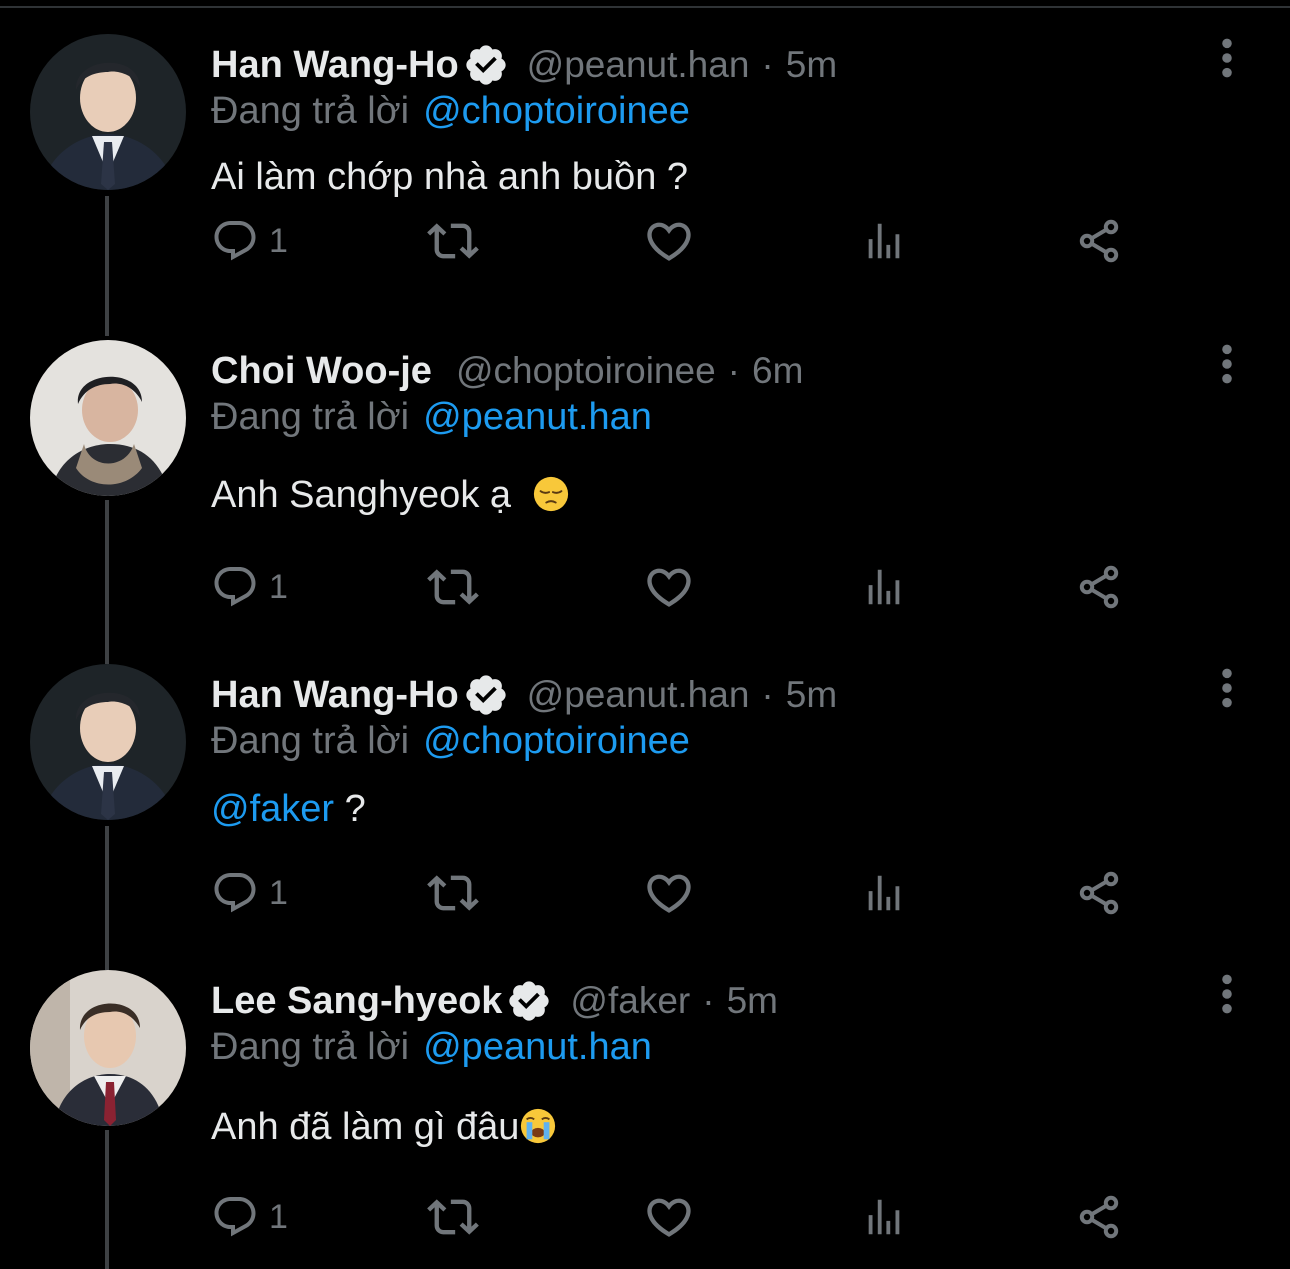 Image resolution: width=1290 pixels, height=1269 pixels. I want to click on tweet-text-content: Anh đã làm gì đâu, so click(365, 1127).